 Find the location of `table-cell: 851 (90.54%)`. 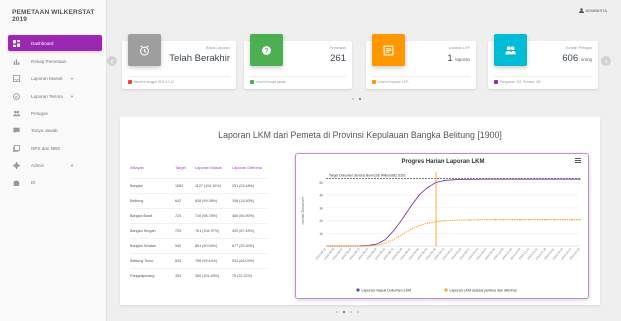

table-cell: 851 (90.54%) is located at coordinates (213, 245).